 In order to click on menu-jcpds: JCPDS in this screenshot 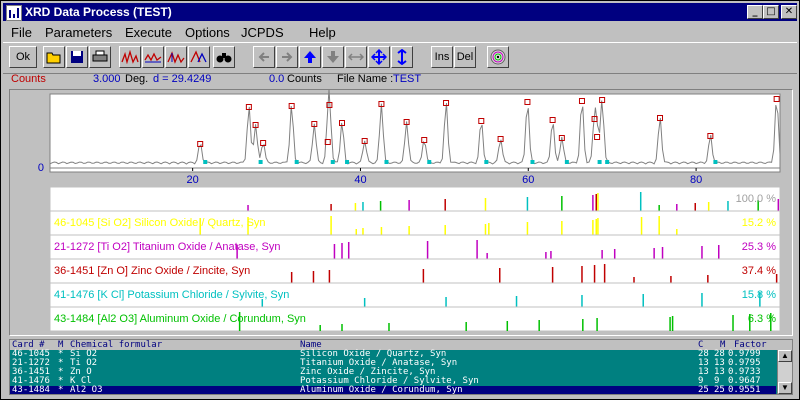, I will do `click(262, 32)`.